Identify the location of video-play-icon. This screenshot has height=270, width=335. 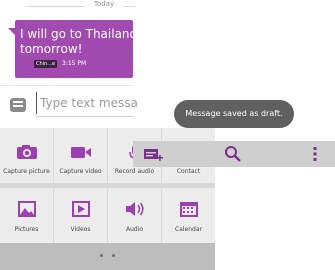
(81, 211).